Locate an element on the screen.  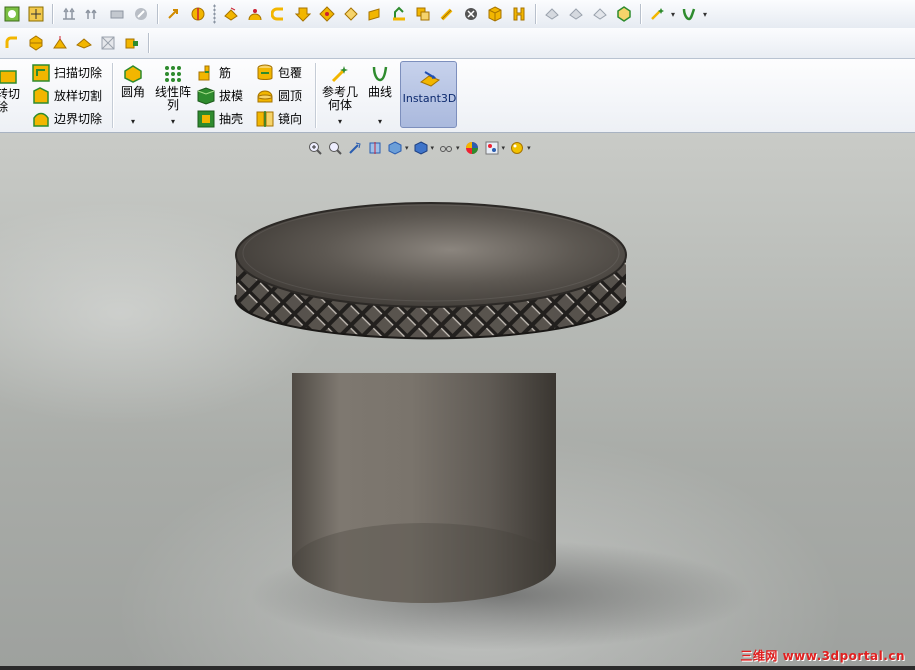
rib-label: 筋 is located at coordinates (225, 72).